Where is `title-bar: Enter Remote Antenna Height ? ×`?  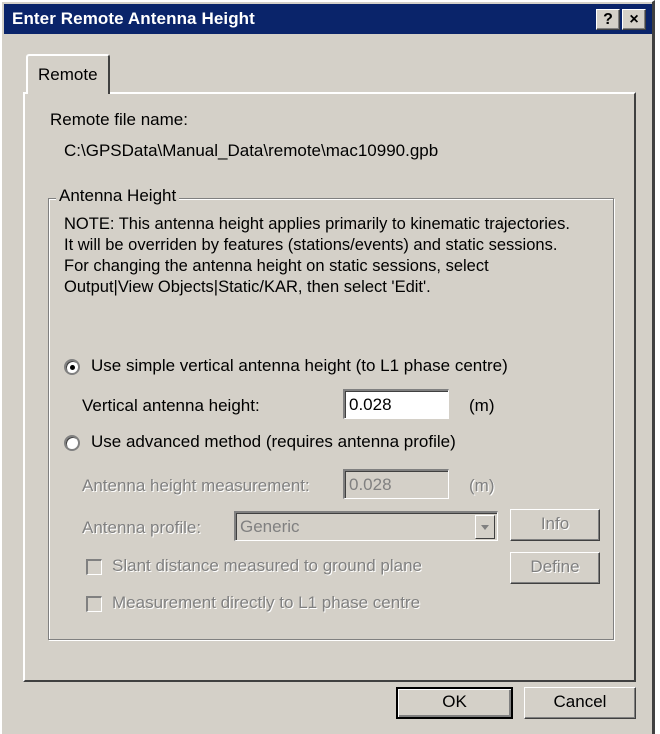 title-bar: Enter Remote Antenna Height ? × is located at coordinates (328, 19).